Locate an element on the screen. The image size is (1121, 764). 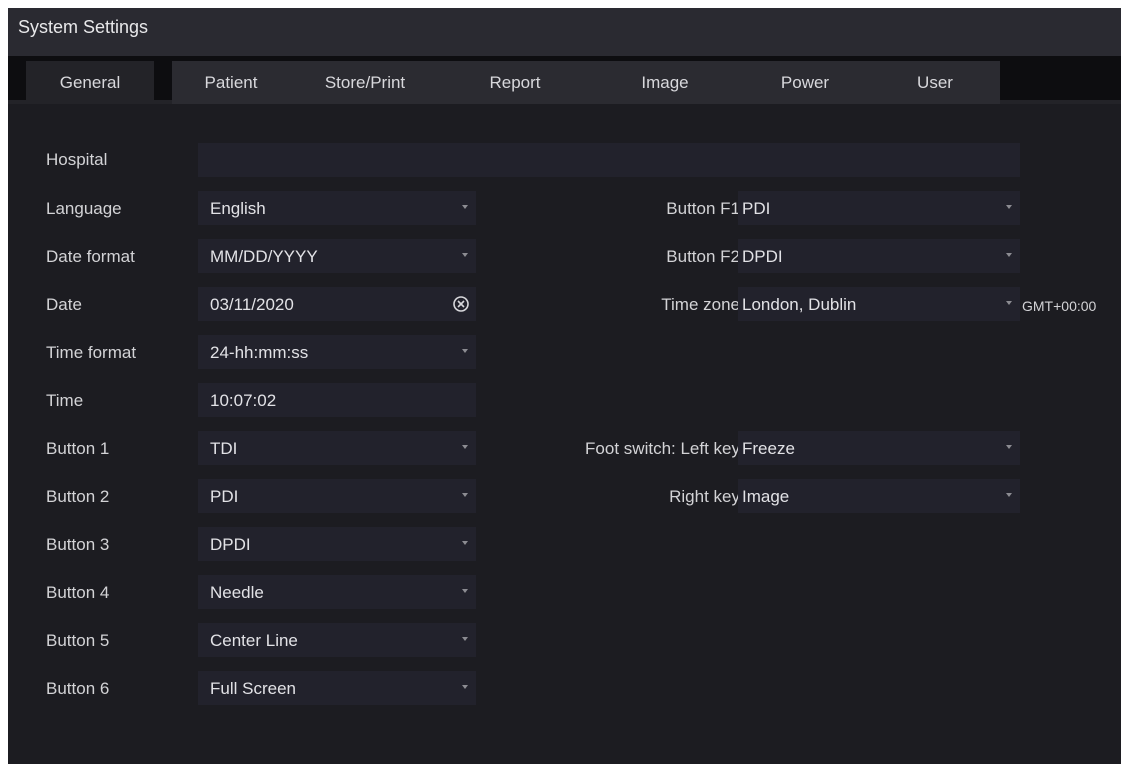
tab-image: Image is located at coordinates (665, 83).